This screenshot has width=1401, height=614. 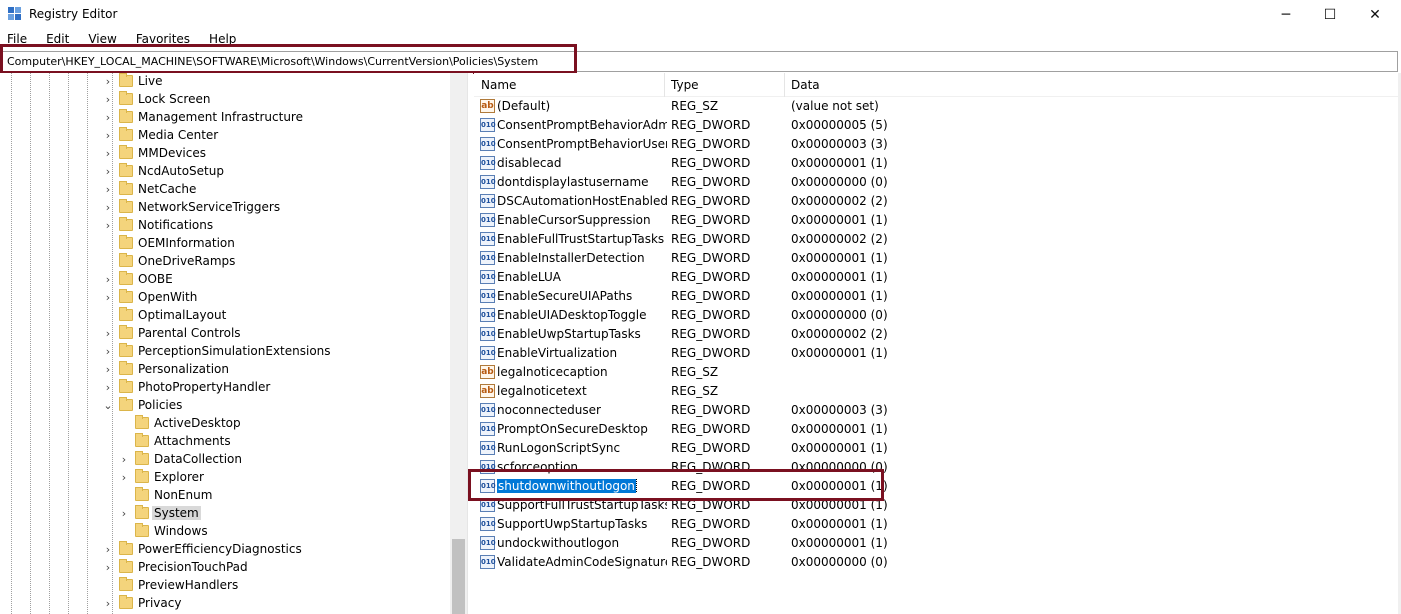 I want to click on tree-item: › PerceptionSimulationExtensions, so click(x=225, y=352).